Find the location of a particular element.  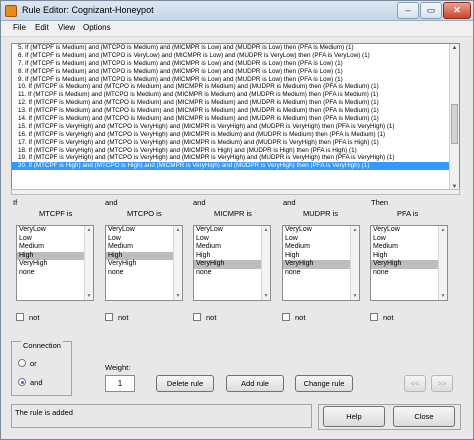

pfa-listbox: VeryLow Low Medium High VeryHigh none ▲ ▼ is located at coordinates (409, 263).